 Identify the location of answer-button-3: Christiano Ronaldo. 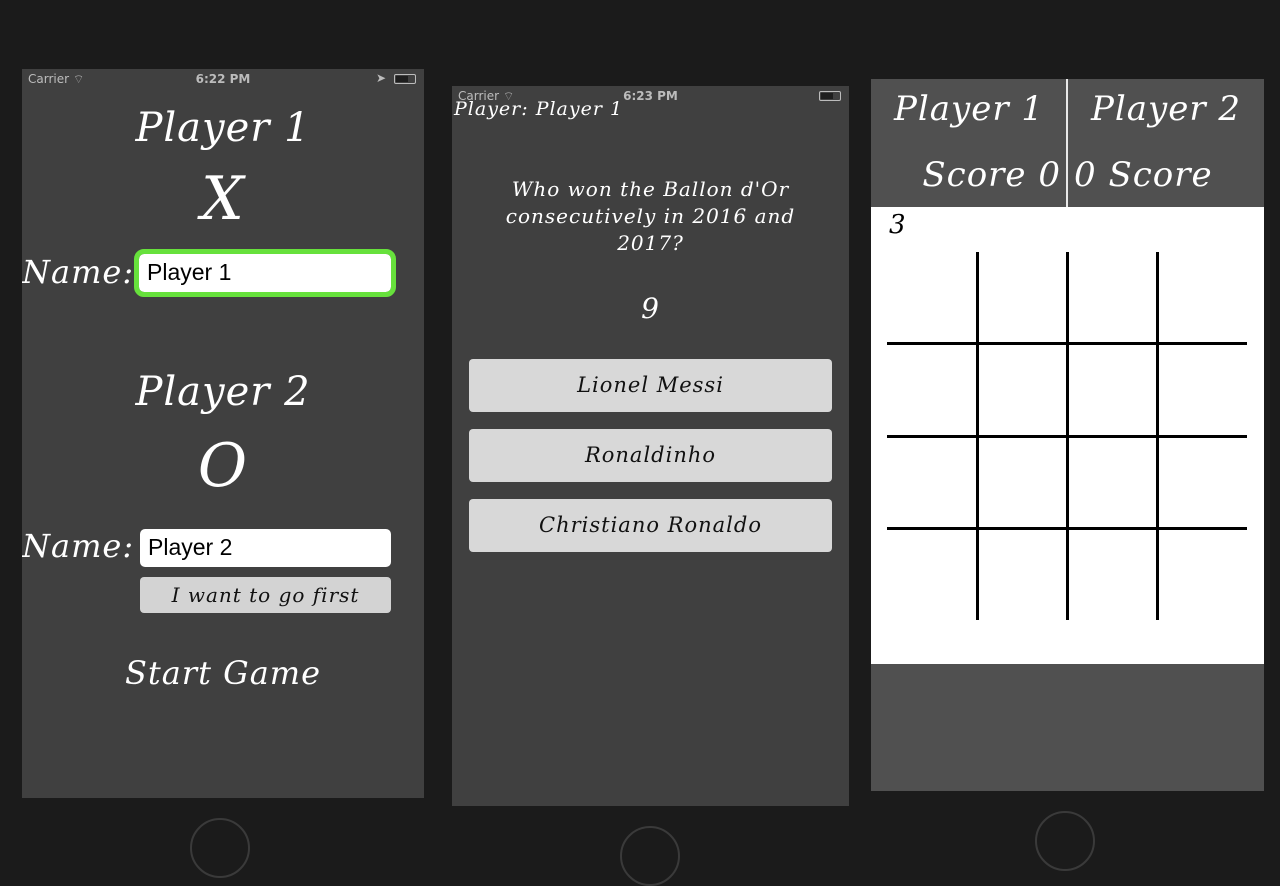
(650, 525).